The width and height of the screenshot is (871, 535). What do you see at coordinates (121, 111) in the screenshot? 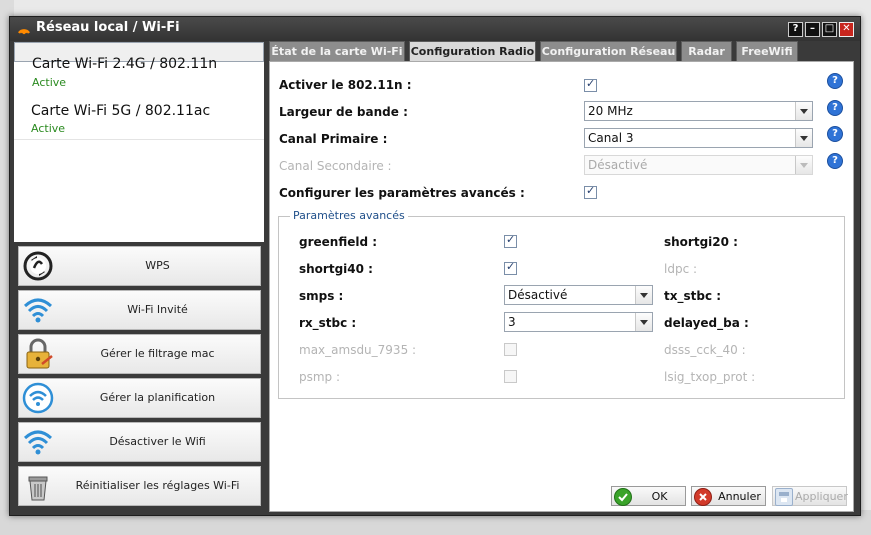
I see `wifi-card-title: Carte Wi-Fi 5G / 802.11ac` at bounding box center [121, 111].